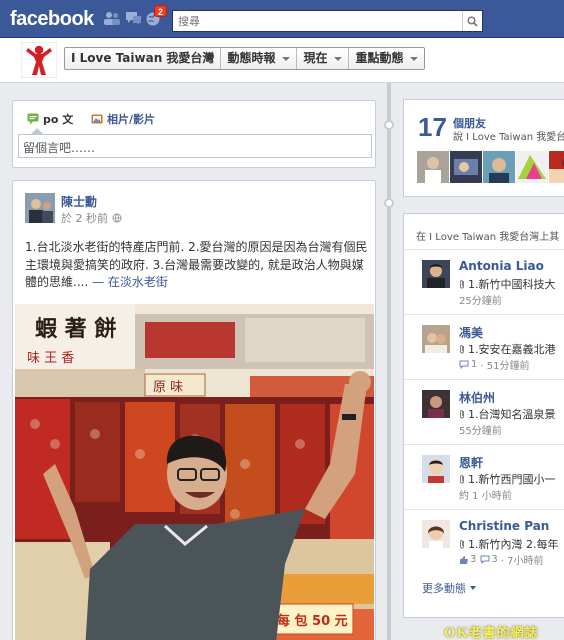 The width and height of the screenshot is (564, 640). I want to click on activity-name: Christine Pan, so click(504, 526).